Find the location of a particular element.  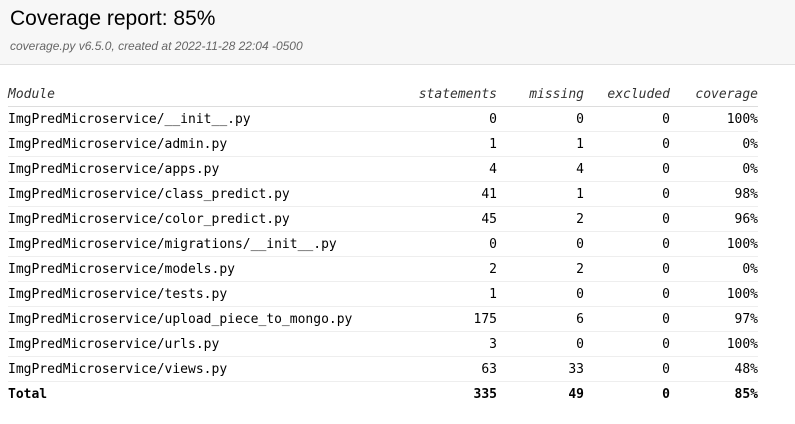

table-row: ImgPredMicroservice/apps.py 4 4 0 0% is located at coordinates (383, 169).